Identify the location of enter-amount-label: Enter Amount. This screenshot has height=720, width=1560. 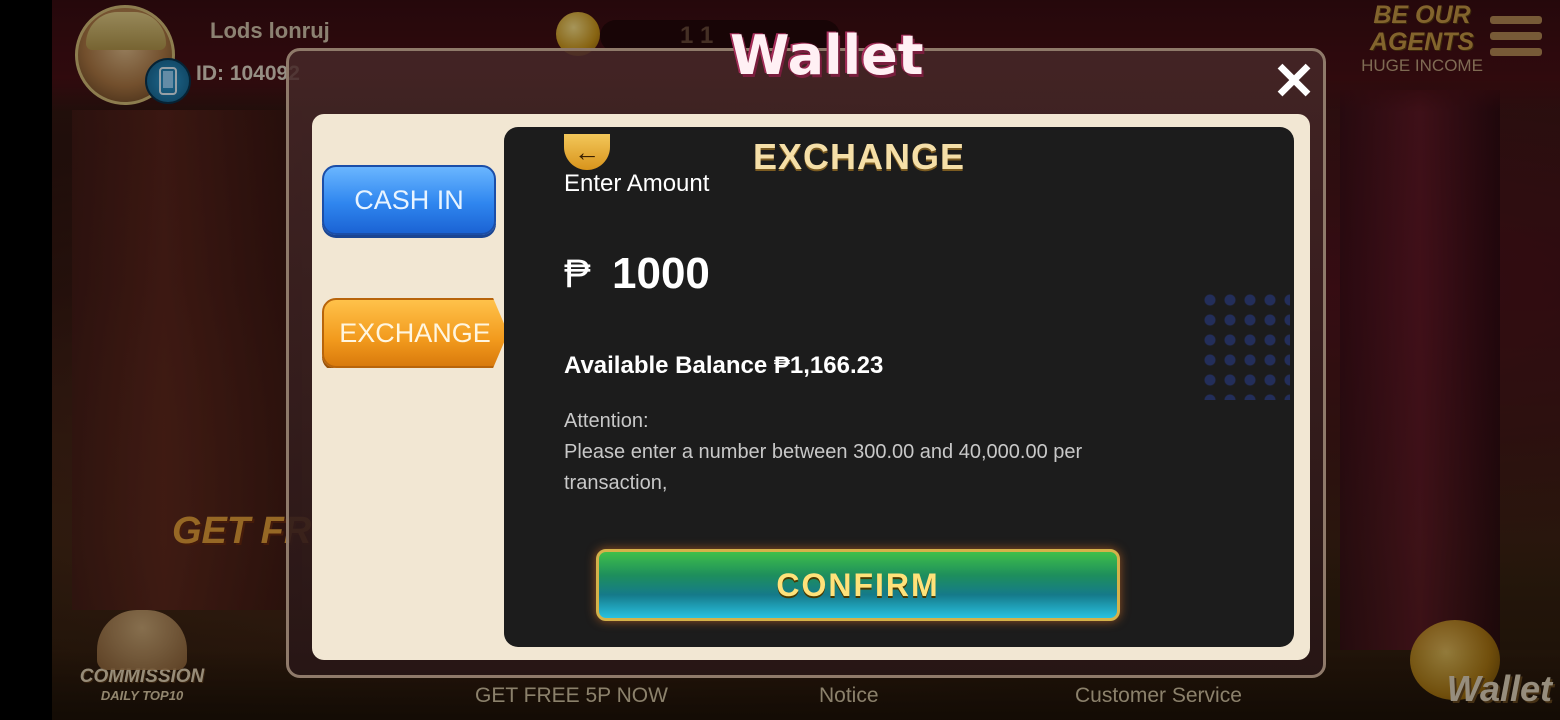
(637, 183).